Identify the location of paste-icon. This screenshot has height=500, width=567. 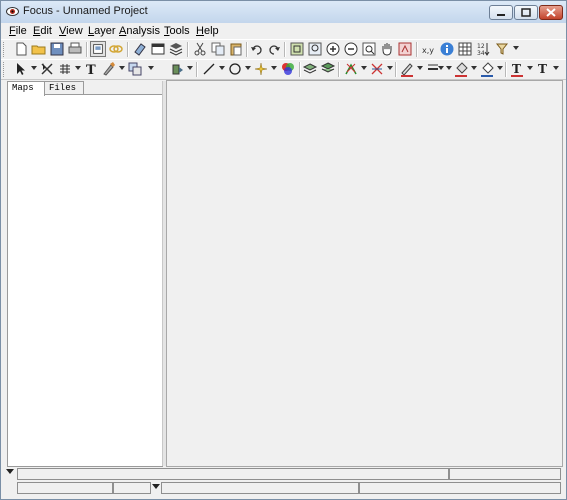
(236, 49).